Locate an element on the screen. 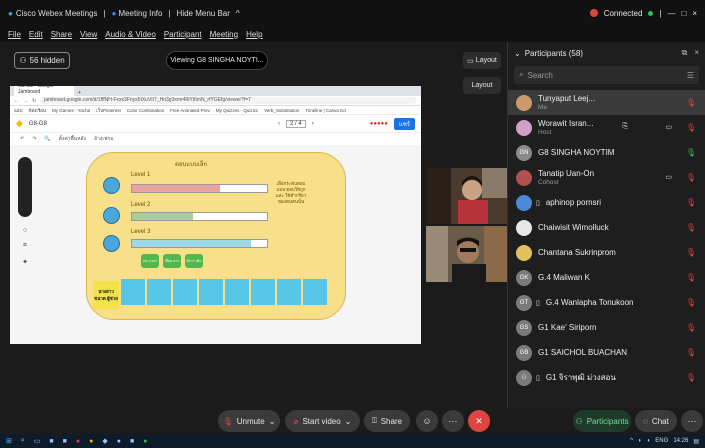 Image resolution: width=705 pixels, height=448 pixels. hide-menu-bar-link: Hide Menu Bar is located at coordinates (203, 13).